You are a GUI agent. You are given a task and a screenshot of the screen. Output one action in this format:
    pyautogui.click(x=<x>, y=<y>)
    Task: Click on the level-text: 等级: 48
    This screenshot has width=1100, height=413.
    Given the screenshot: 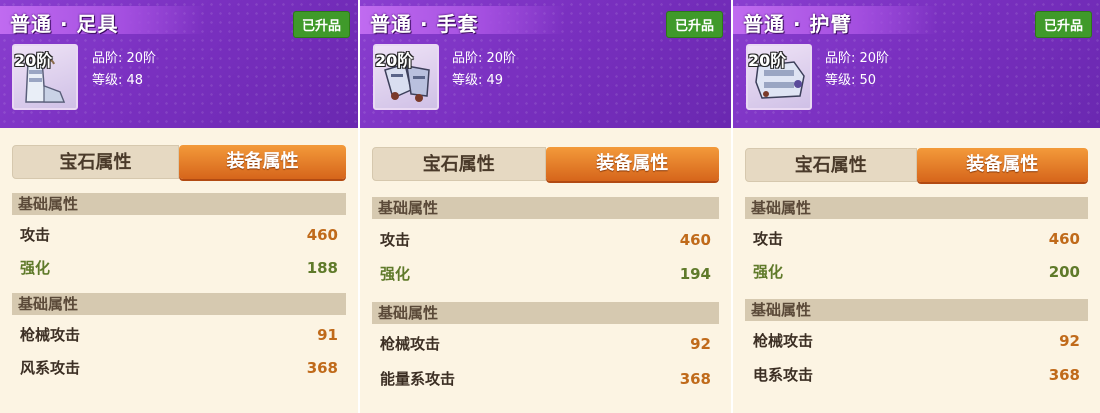 What is the action you would take?
    pyautogui.click(x=118, y=80)
    